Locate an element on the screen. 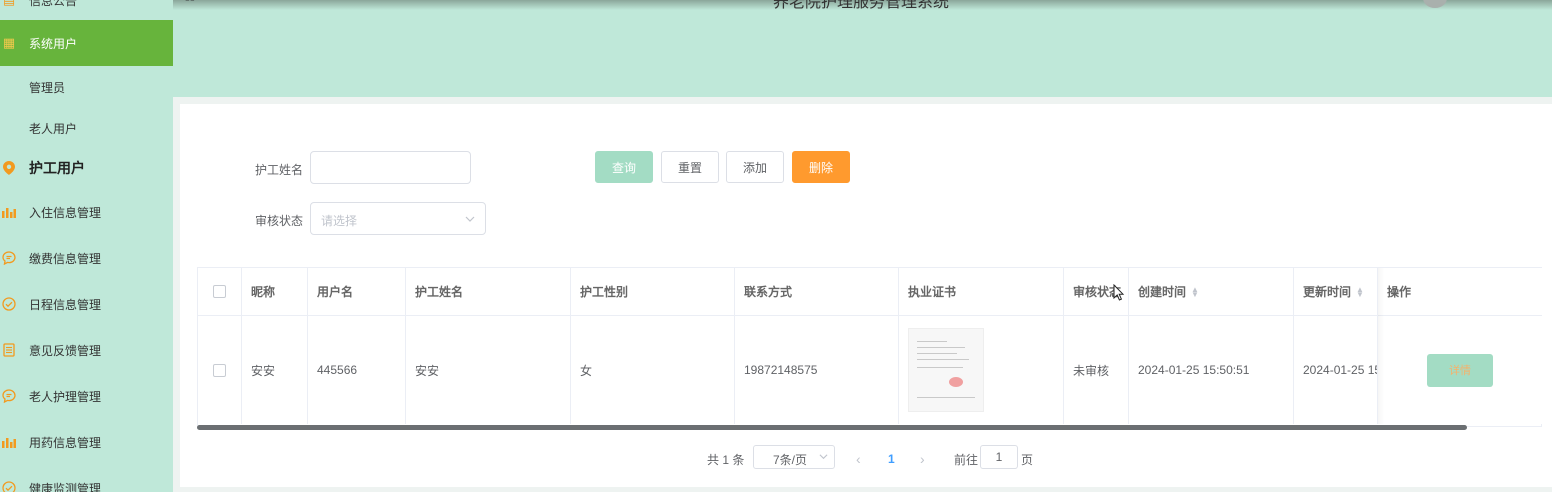 The width and height of the screenshot is (1552, 492). next-page-button: › is located at coordinates (922, 459).